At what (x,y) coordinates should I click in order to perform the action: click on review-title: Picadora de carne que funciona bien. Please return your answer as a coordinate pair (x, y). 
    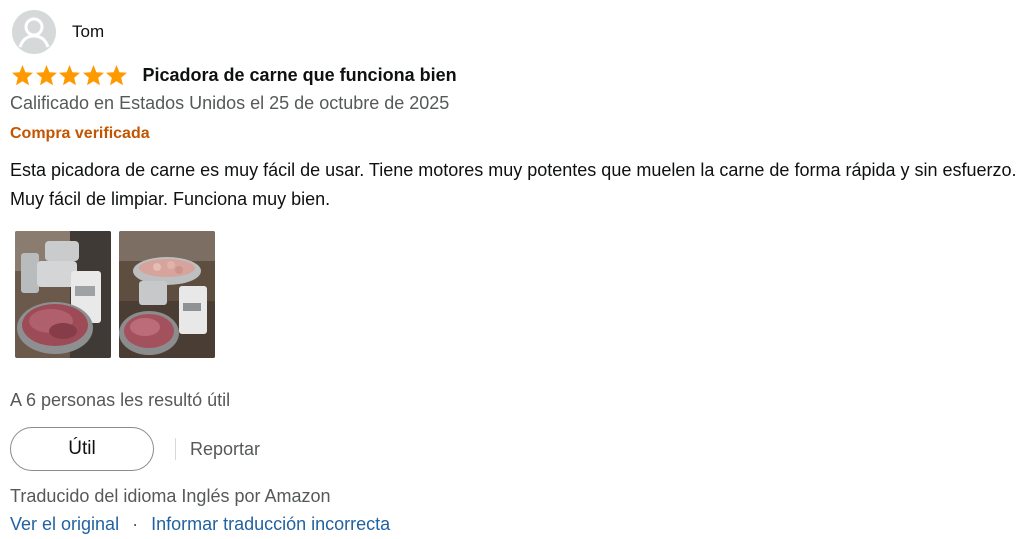
    Looking at the image, I should click on (300, 75).